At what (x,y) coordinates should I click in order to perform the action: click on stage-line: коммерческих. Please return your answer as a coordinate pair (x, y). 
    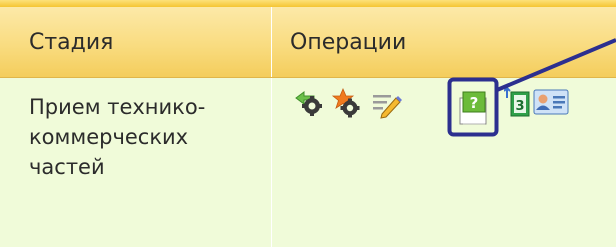
    Looking at the image, I should click on (109, 137).